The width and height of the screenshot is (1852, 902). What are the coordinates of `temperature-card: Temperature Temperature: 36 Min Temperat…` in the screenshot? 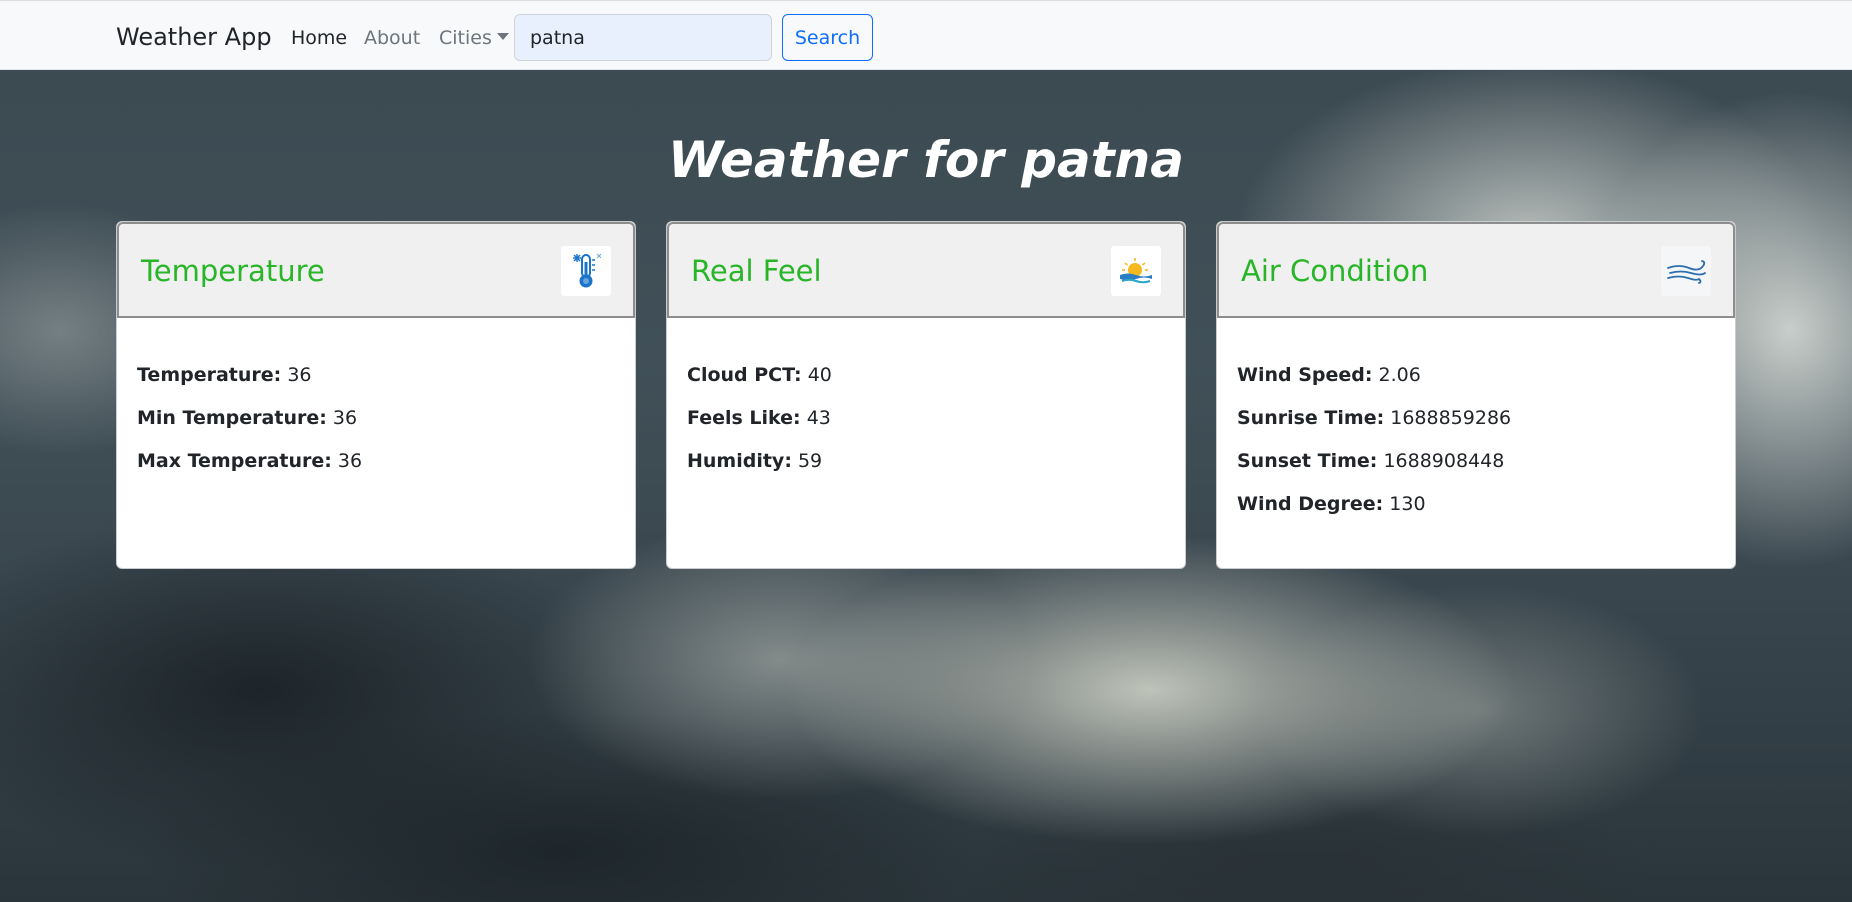 It's located at (376, 395).